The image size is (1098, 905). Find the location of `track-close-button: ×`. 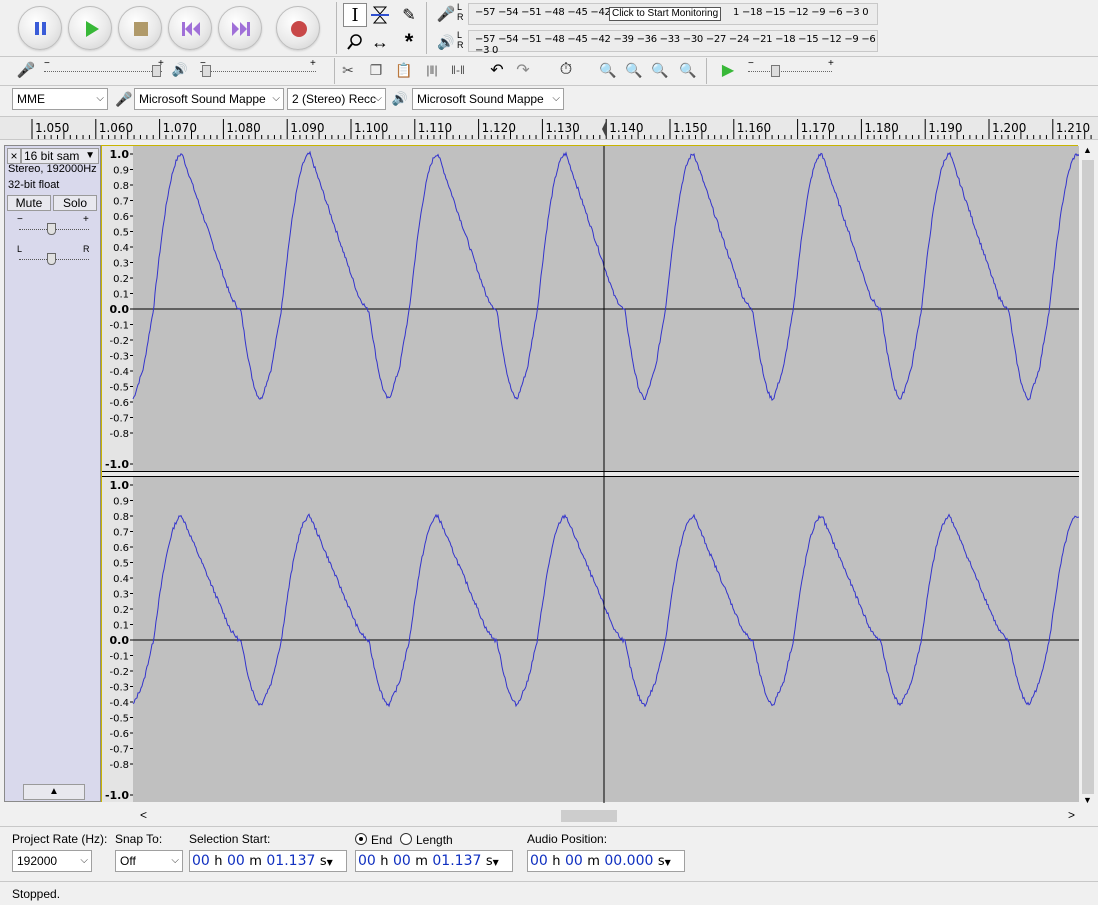

track-close-button: × is located at coordinates (14, 156).